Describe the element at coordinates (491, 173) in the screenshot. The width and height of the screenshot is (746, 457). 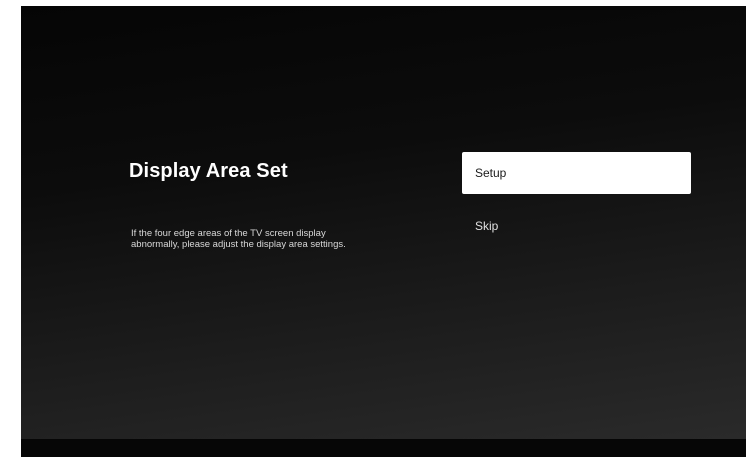
I see `setup-button-label: Setup` at that location.